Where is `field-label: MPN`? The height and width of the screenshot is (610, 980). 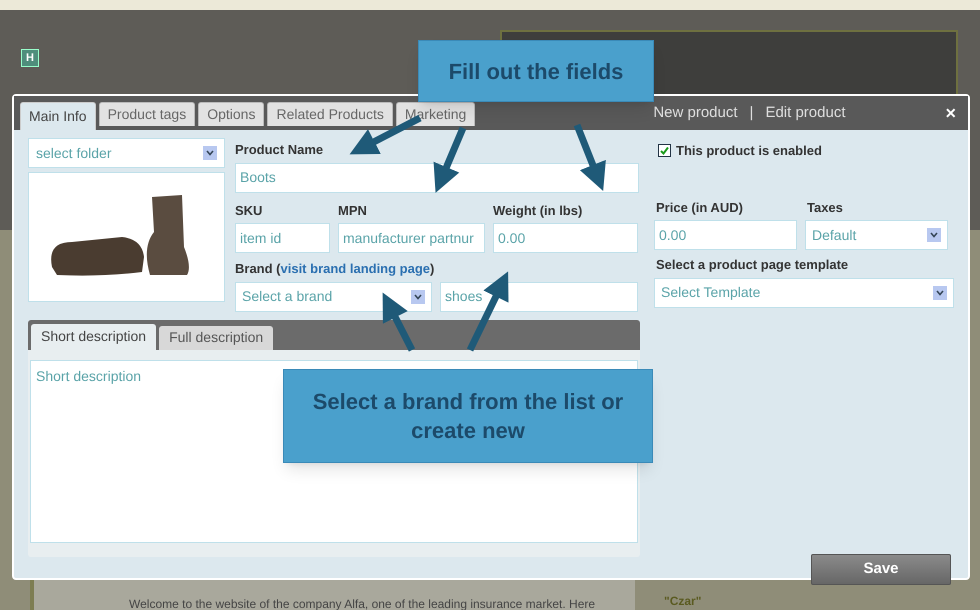
field-label: MPN is located at coordinates (353, 211).